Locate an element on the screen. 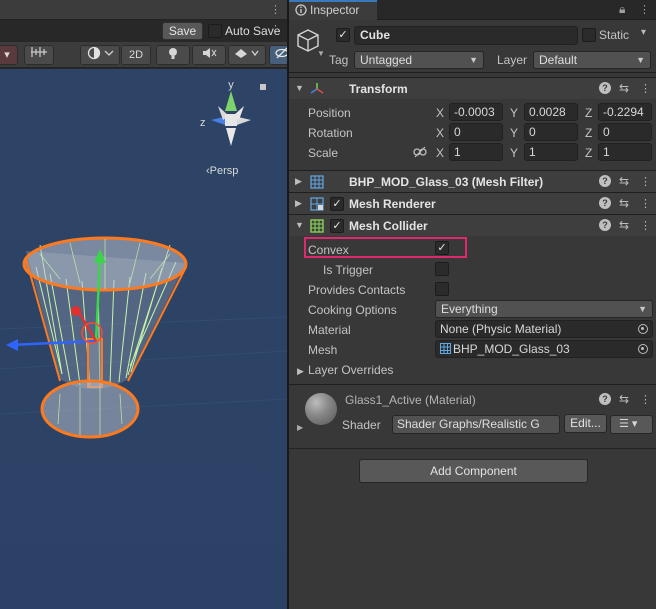 The image size is (656, 609). material-label: Material is located at coordinates (329, 330).